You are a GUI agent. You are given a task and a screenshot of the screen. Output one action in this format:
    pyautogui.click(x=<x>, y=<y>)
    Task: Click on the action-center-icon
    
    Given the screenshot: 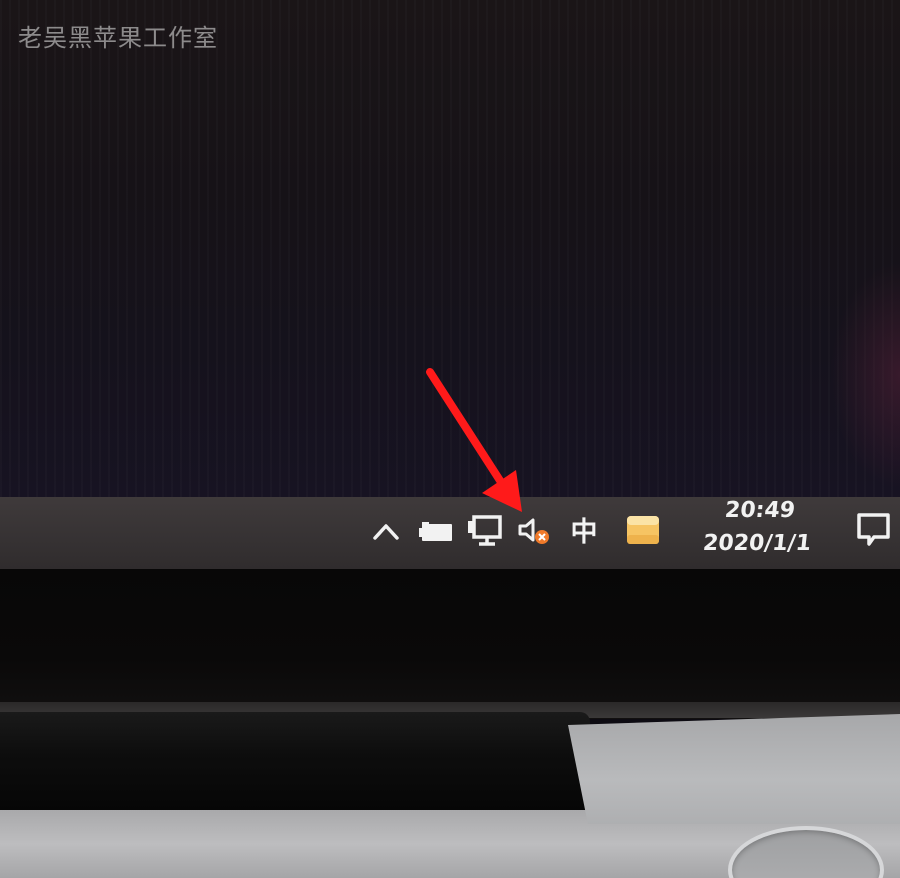 What is the action you would take?
    pyautogui.click(x=873, y=529)
    